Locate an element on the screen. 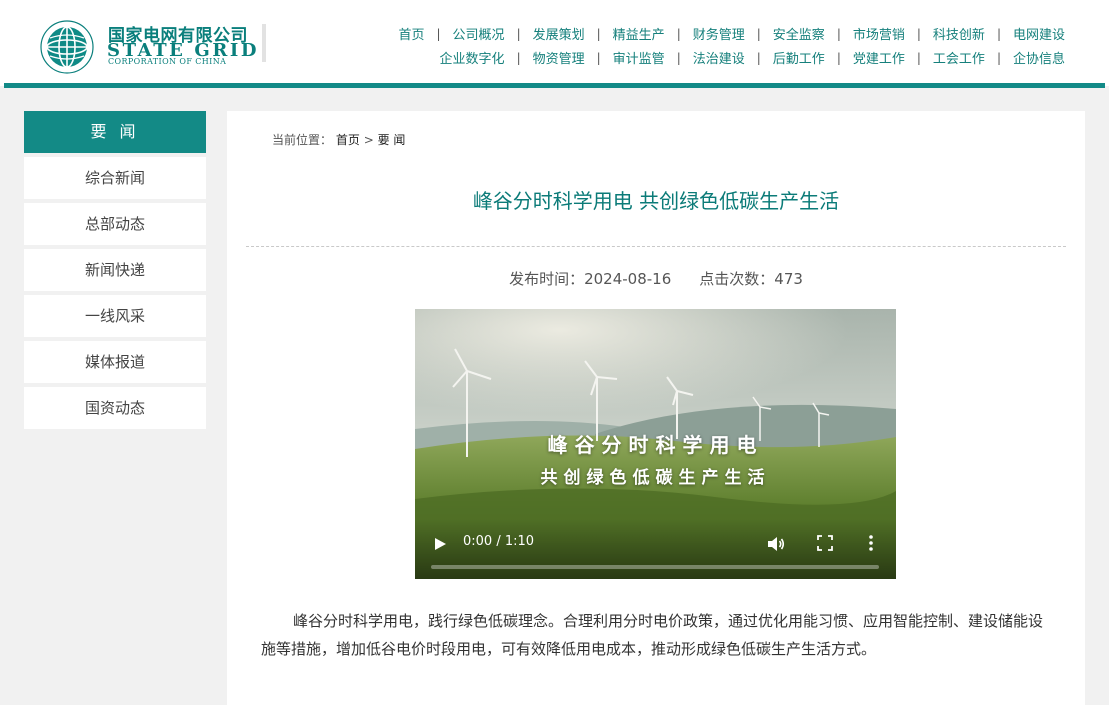  nav-item-party-building: 党建工作 is located at coordinates (879, 57).